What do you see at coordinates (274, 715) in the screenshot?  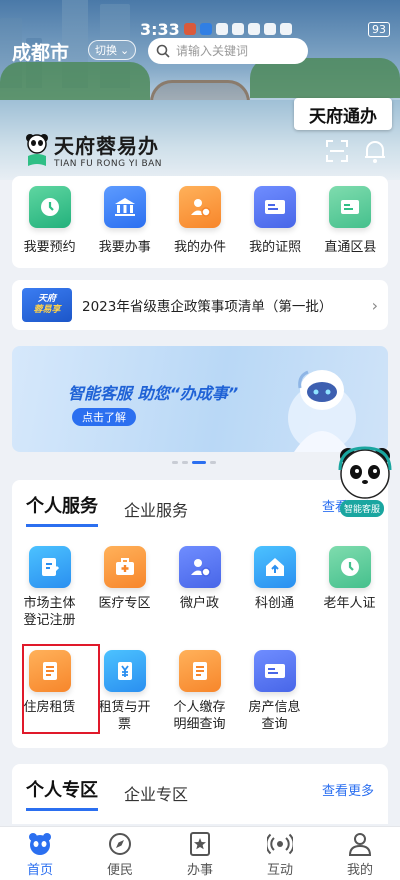 I see `service-label: 房产信息 查询` at bounding box center [274, 715].